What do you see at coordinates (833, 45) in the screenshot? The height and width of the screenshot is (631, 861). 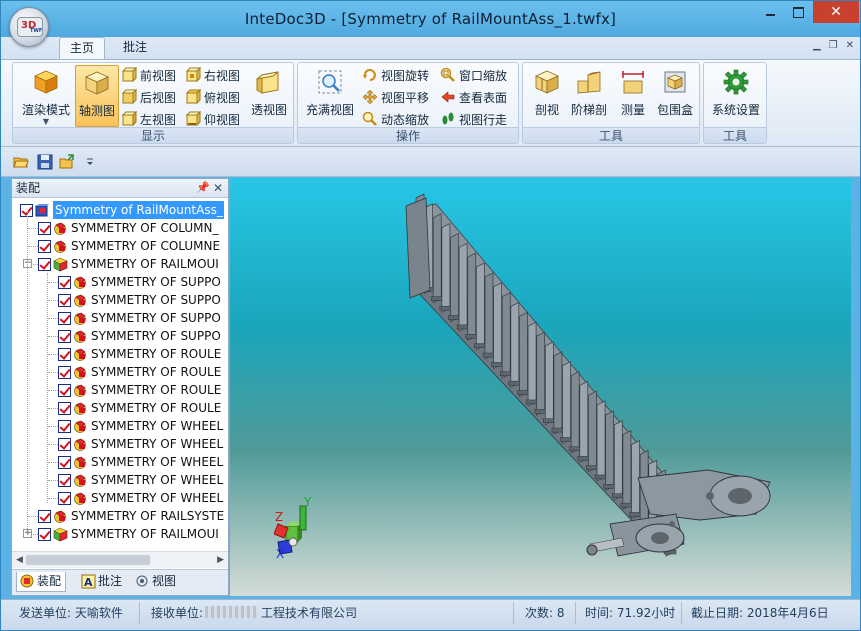 I see `mdi-restore-icon: ❐` at bounding box center [833, 45].